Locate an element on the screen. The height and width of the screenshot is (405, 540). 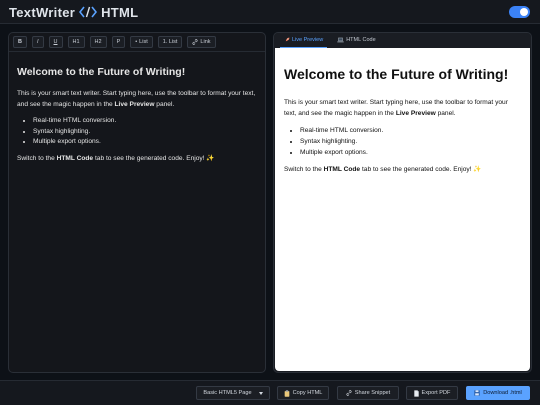
bold-label: B is located at coordinates (20, 42).